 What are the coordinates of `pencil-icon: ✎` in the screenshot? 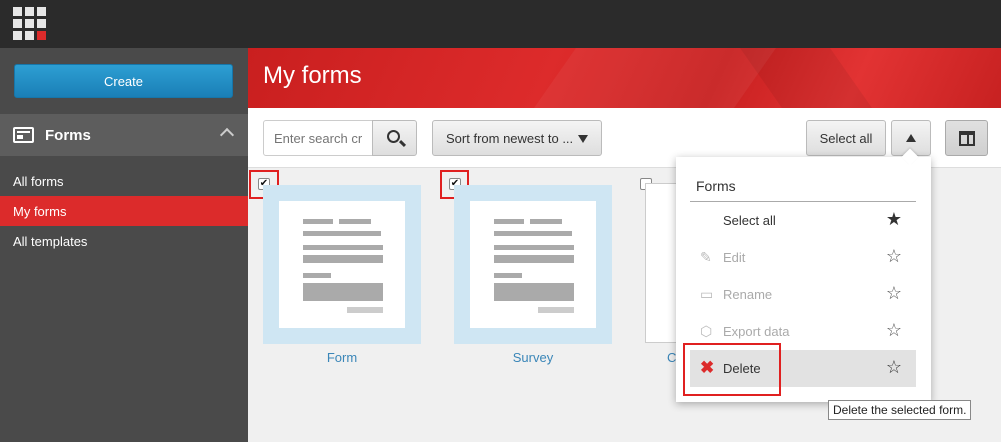 It's located at (706, 257).